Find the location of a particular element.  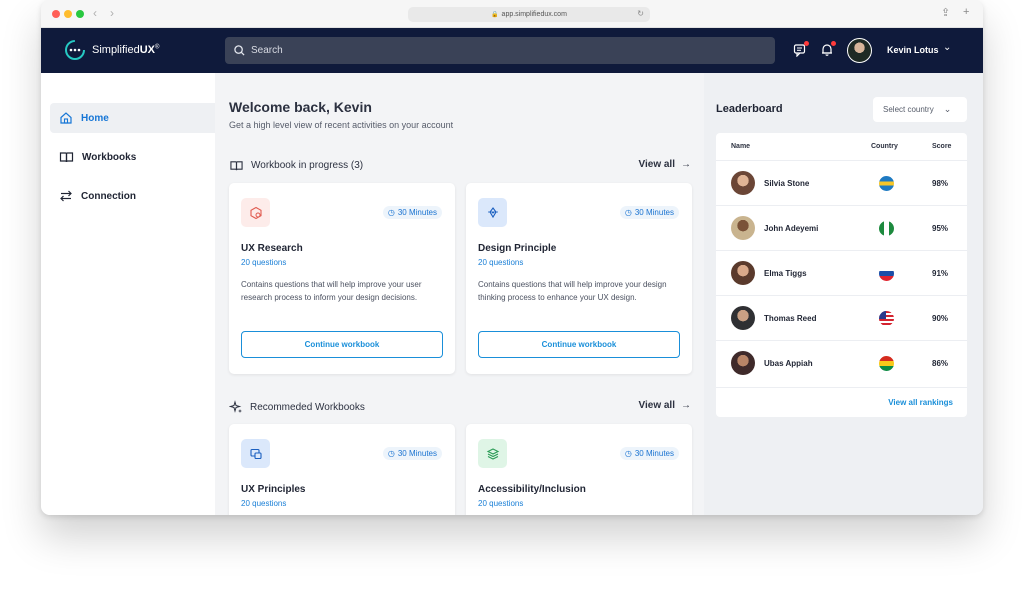

player-score: 91% is located at coordinates (940, 273).